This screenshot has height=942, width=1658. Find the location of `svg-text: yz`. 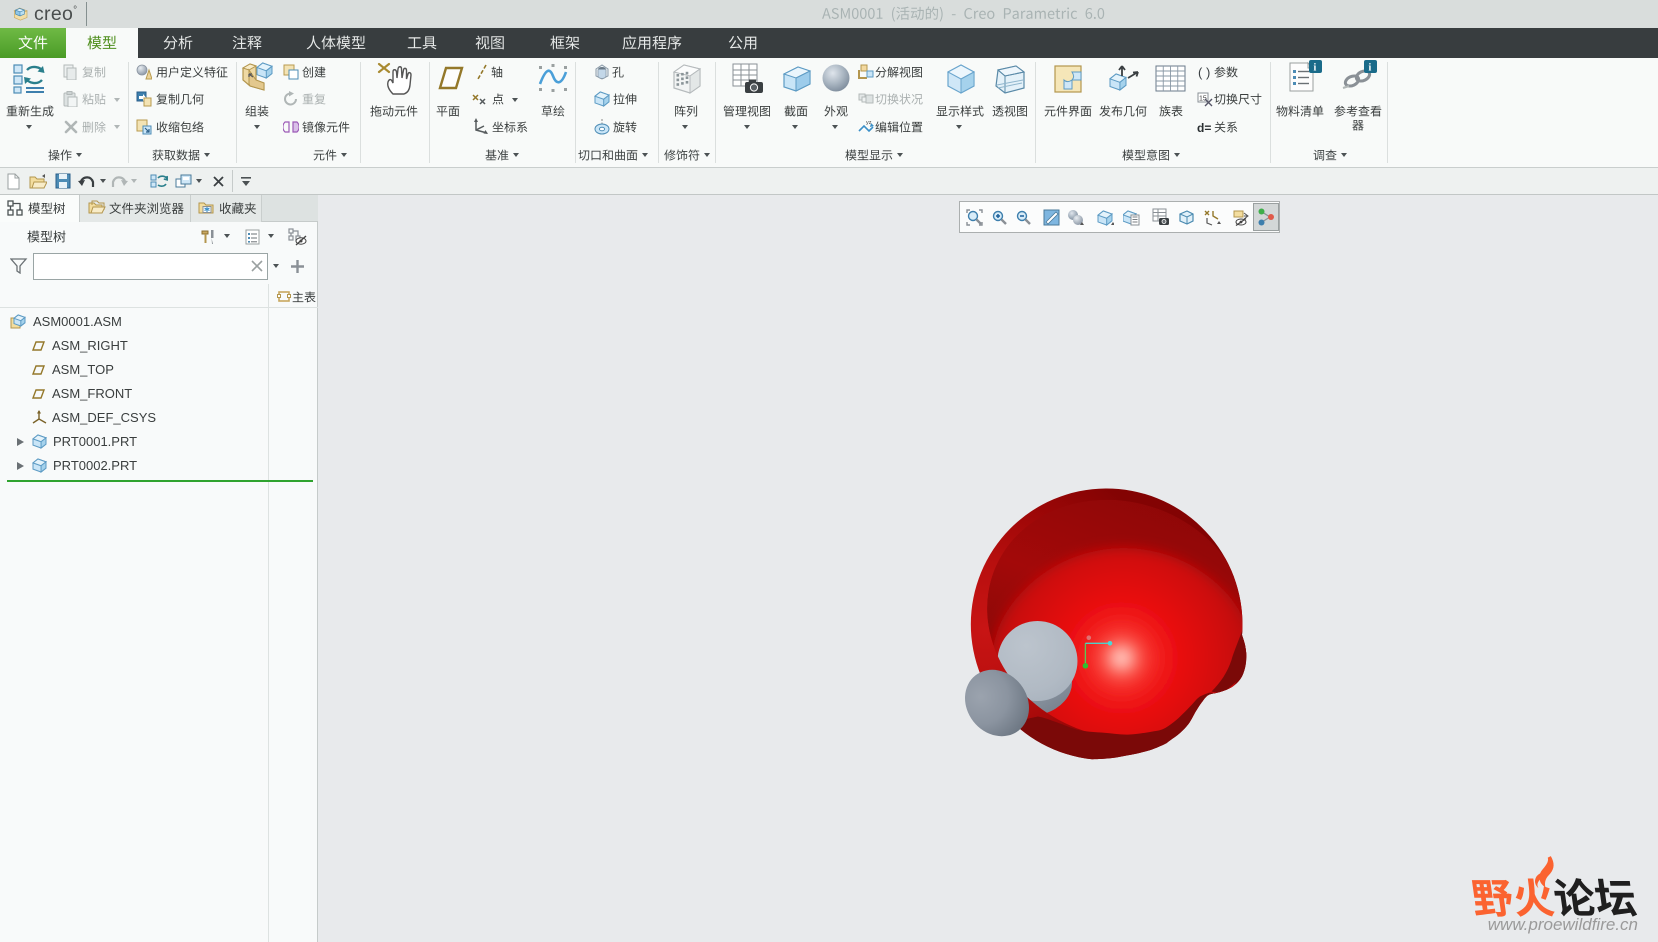

svg-text: yz is located at coordinates (869, 123).